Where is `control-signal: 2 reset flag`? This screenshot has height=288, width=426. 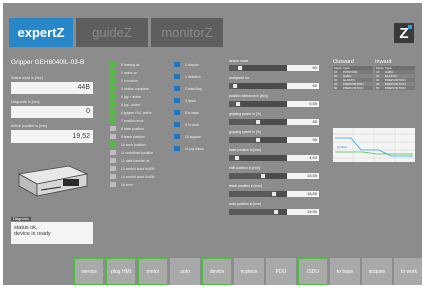
control-signal: 2 reset flag is located at coordinates (188, 88).